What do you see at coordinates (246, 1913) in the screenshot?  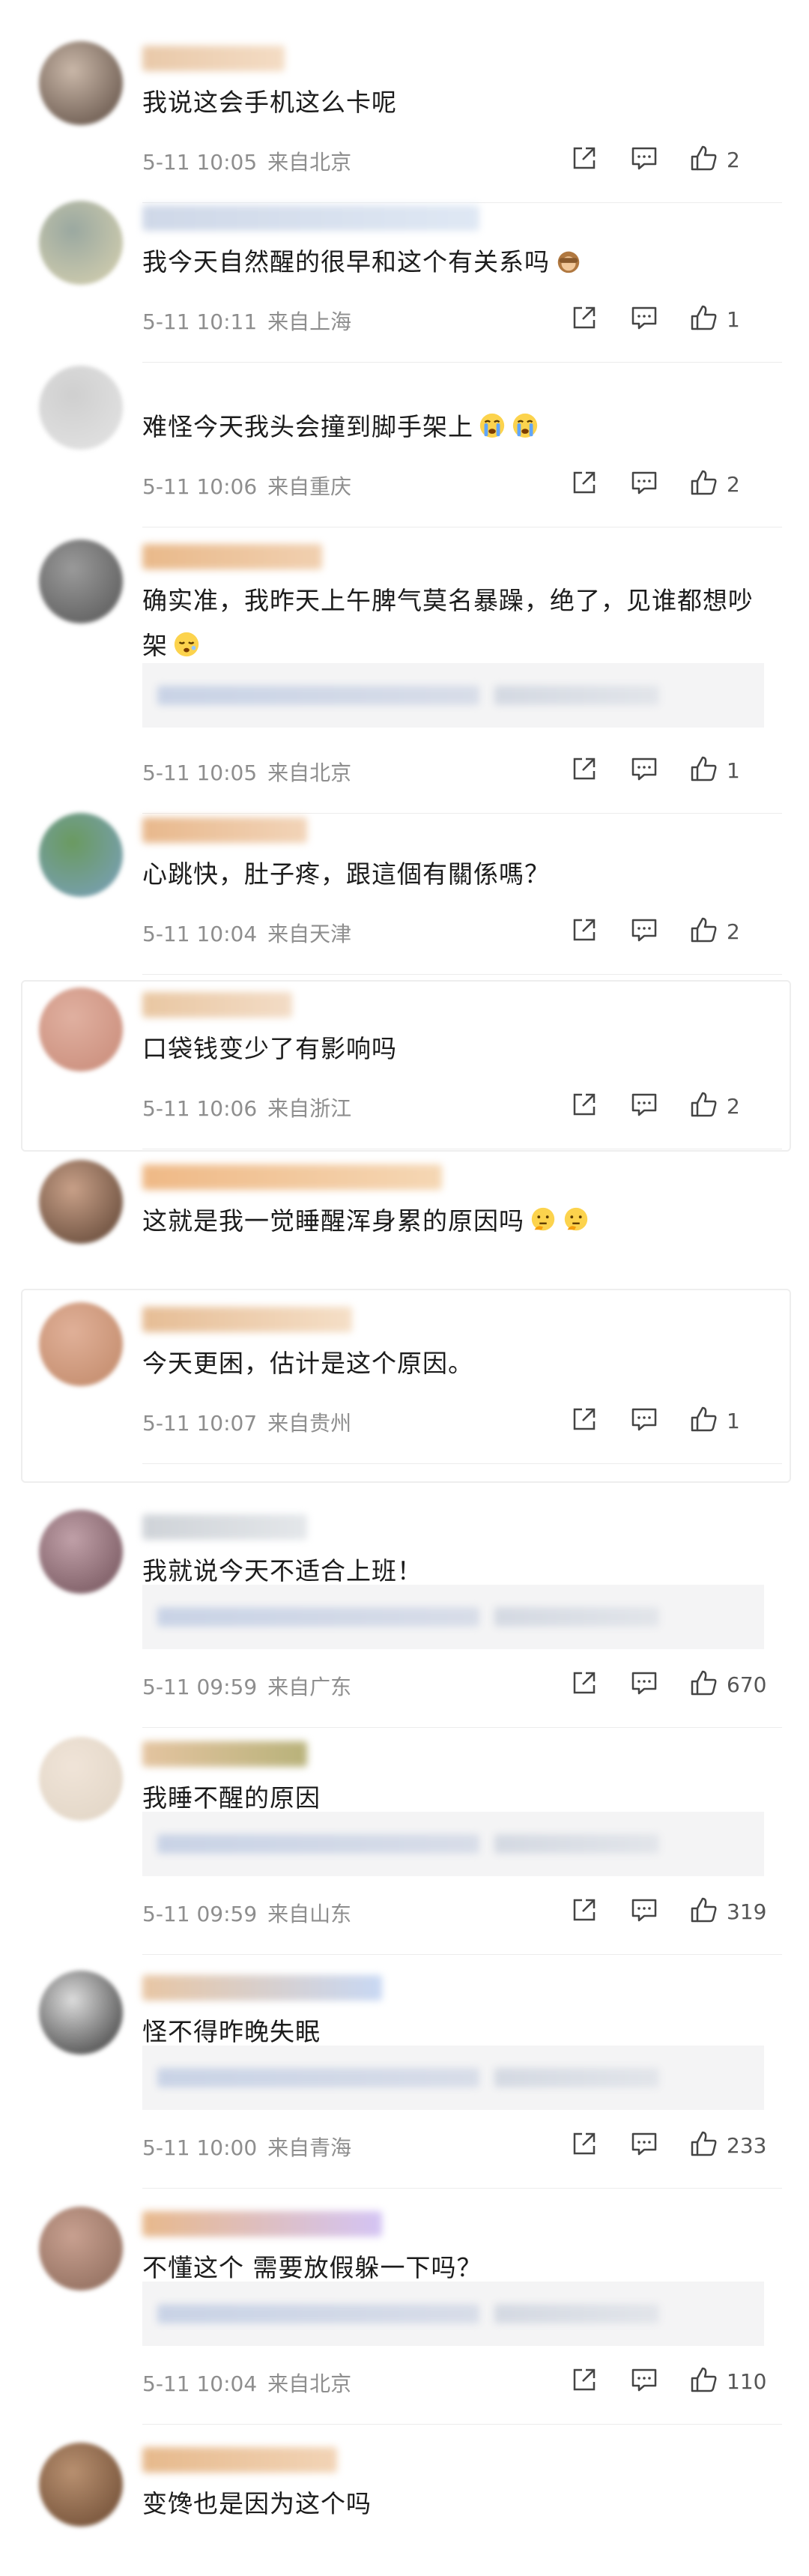 I see `comment-meta: 5-11 09:59 来自山东` at bounding box center [246, 1913].